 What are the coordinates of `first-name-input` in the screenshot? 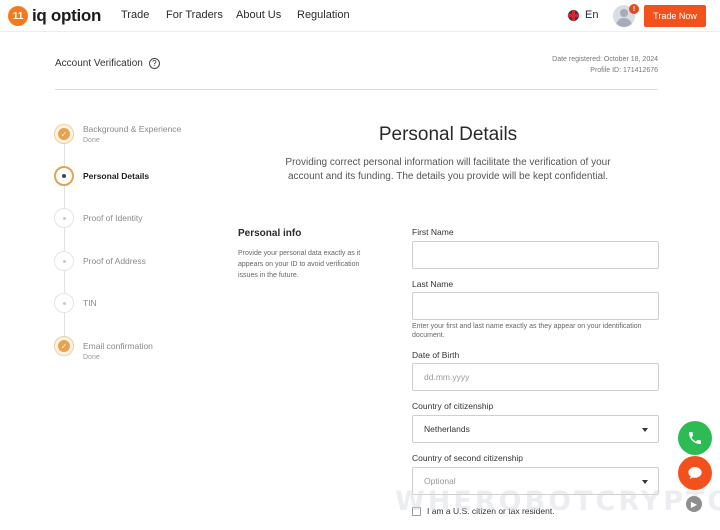 It's located at (535, 255).